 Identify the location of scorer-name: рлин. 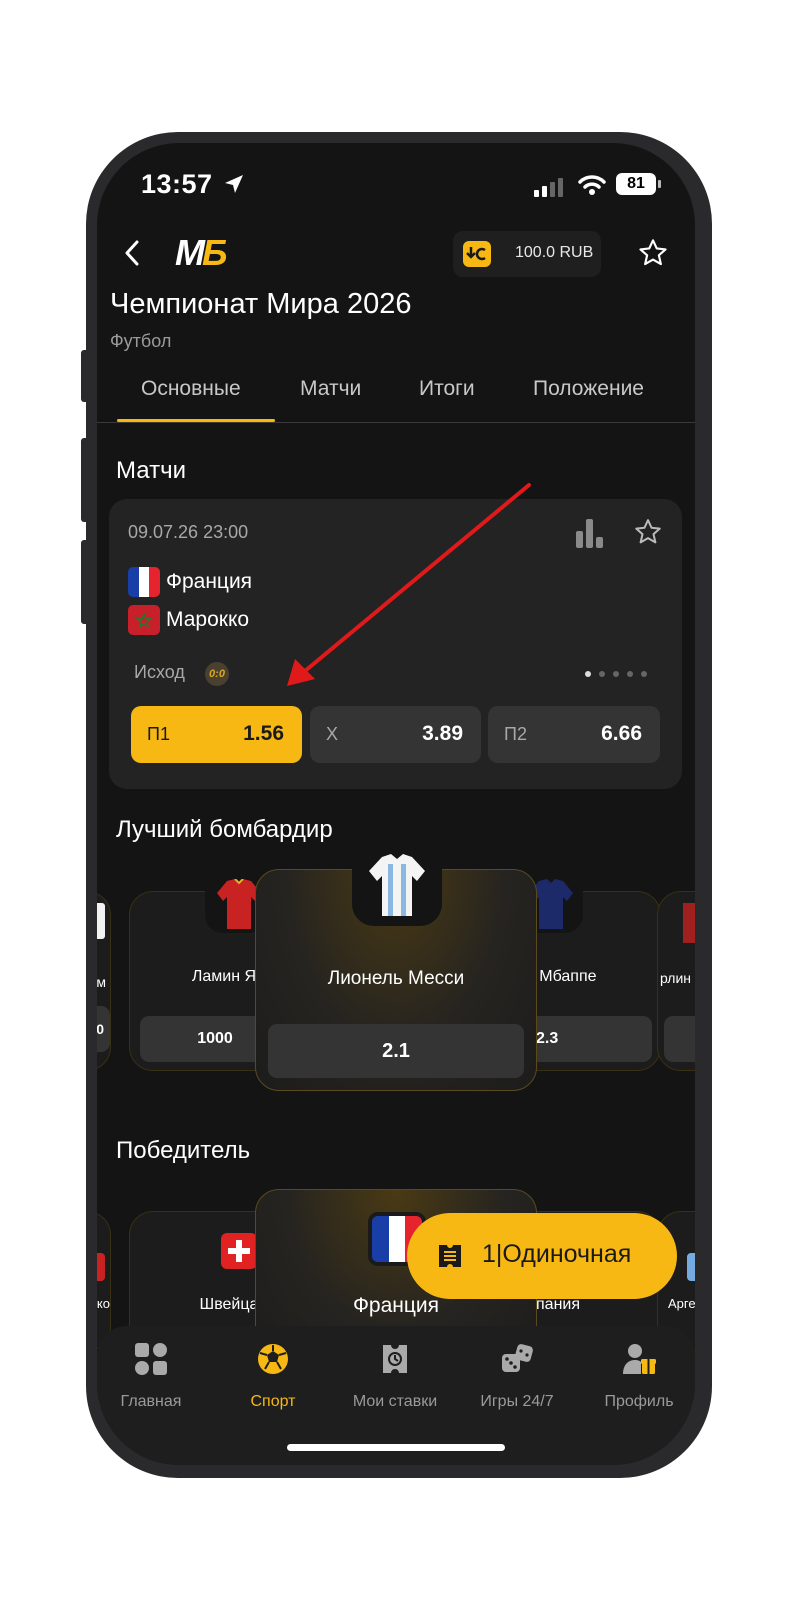
(676, 978).